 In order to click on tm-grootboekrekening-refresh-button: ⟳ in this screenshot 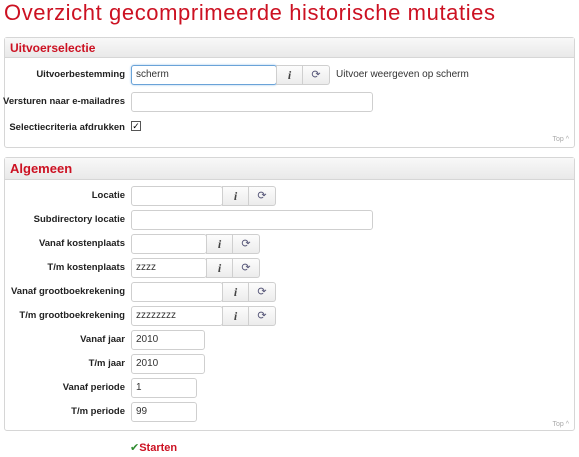, I will do `click(262, 316)`.